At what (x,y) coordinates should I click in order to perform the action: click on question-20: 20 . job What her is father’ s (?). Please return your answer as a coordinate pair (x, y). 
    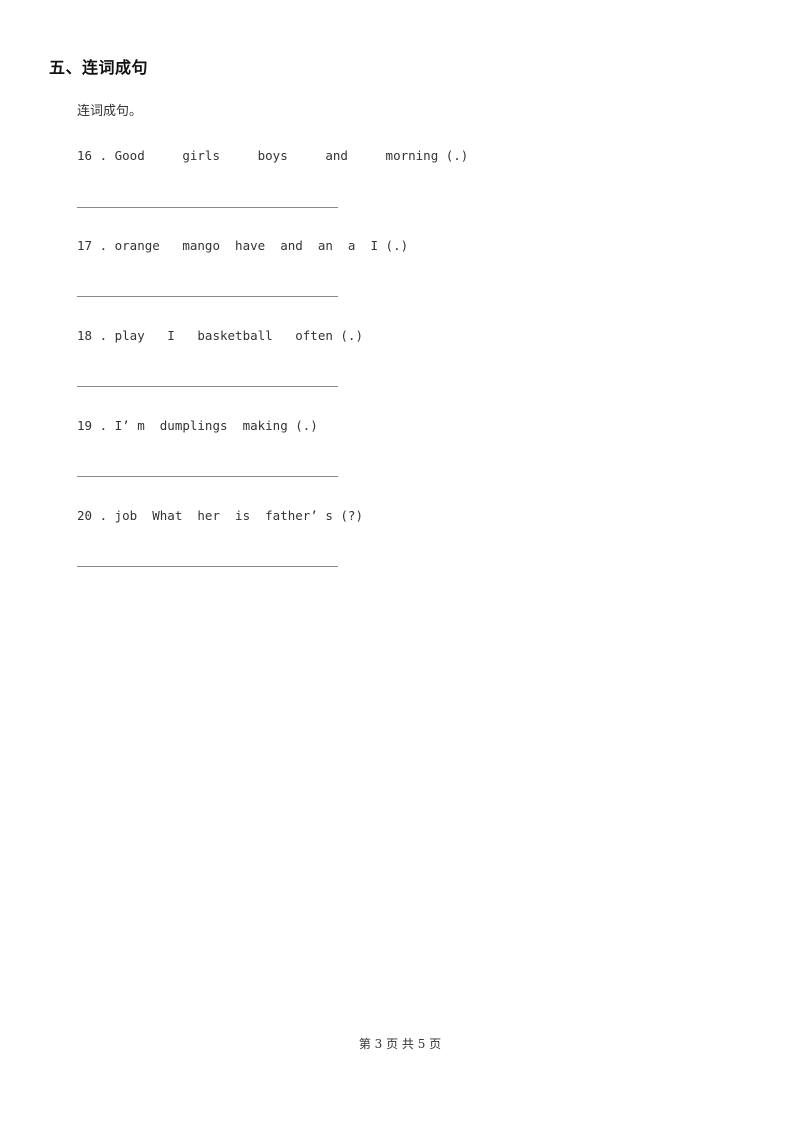
    Looking at the image, I should click on (220, 515).